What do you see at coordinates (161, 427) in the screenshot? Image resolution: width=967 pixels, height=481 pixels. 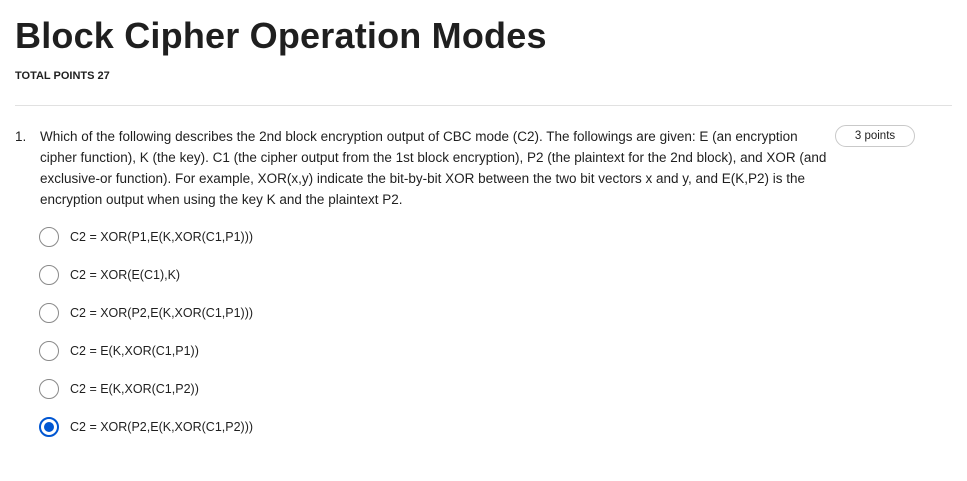 I see `option-label: C2 = XOR(P2,E(K,XOR(C1,P2)))` at bounding box center [161, 427].